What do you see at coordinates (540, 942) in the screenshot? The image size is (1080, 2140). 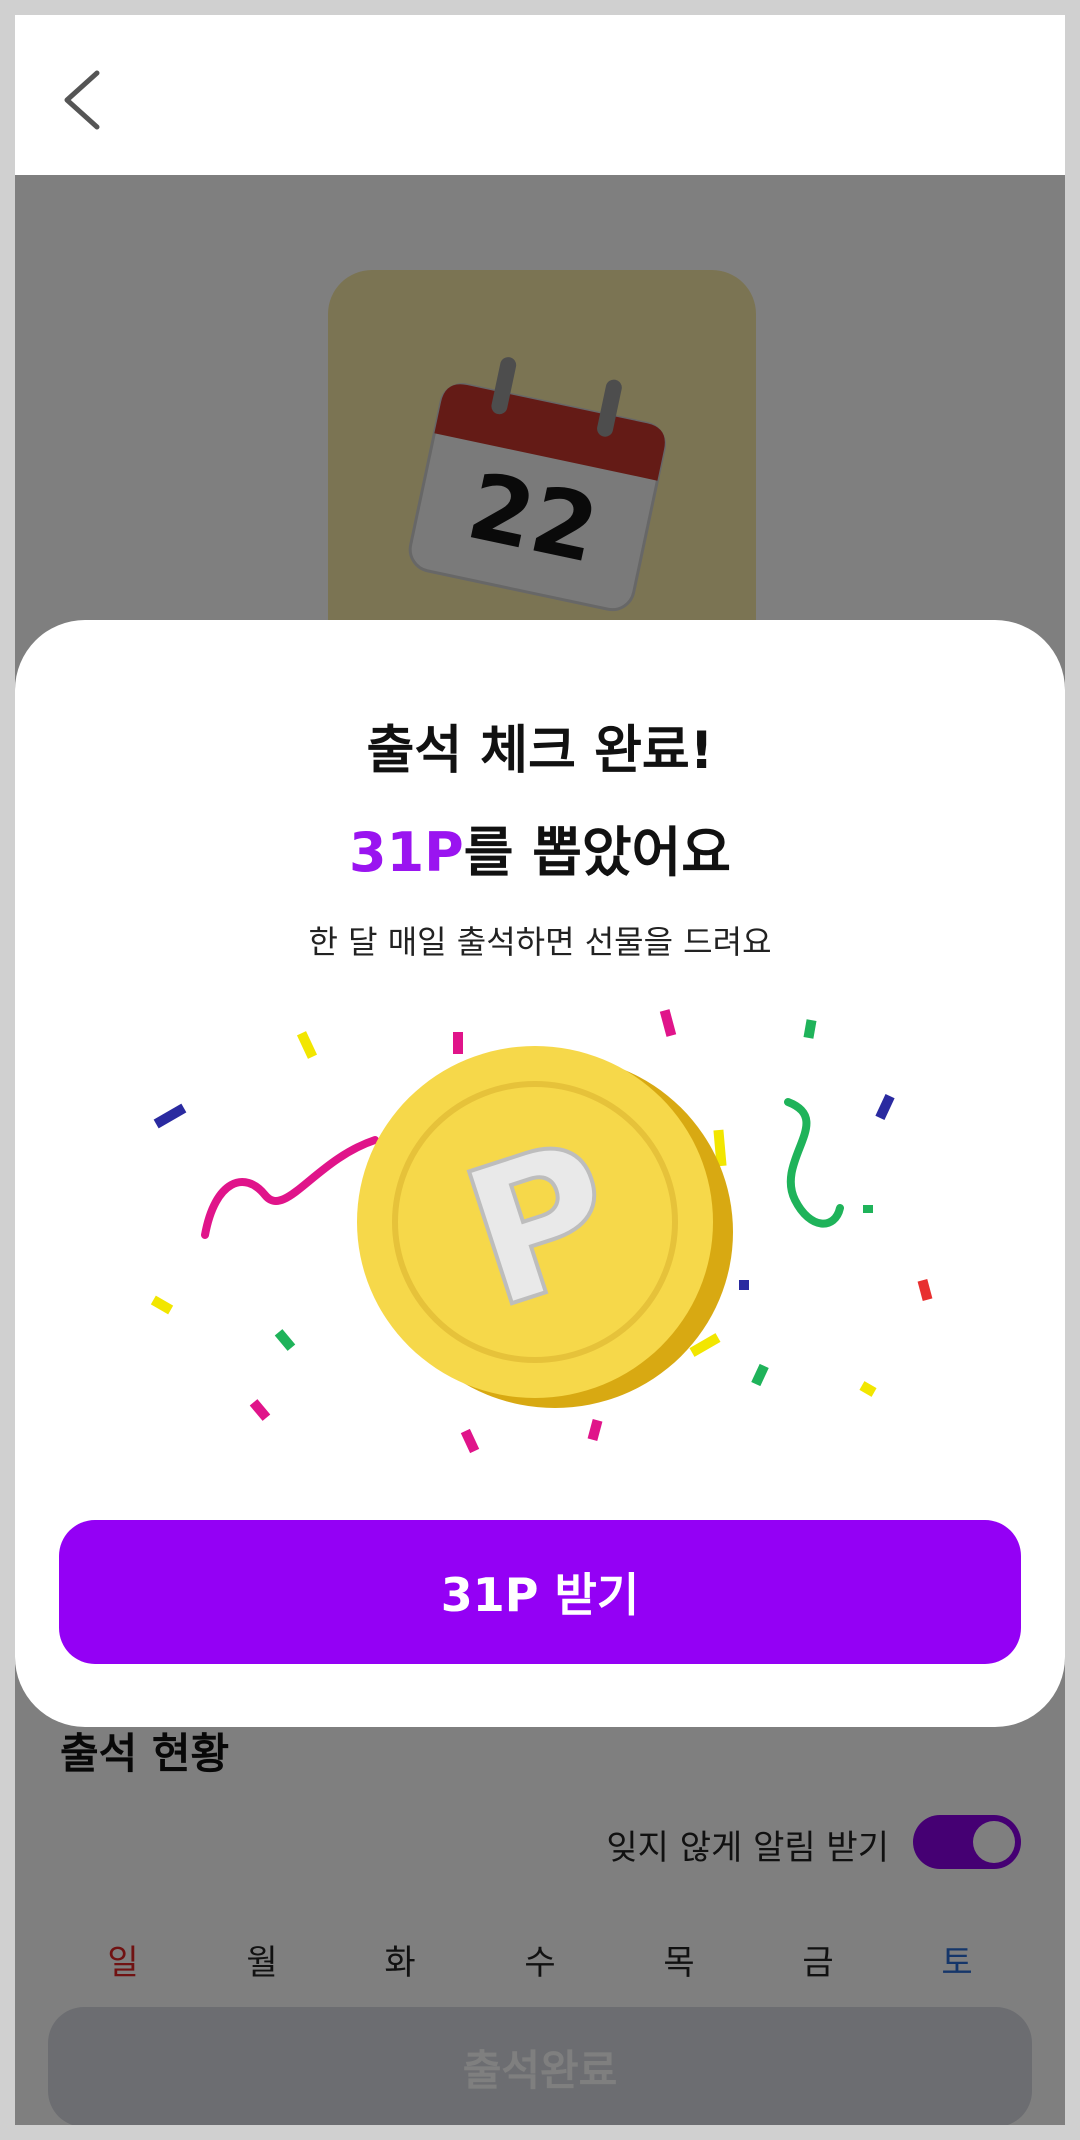 I see `modal-description: 한 달 매일 출석하면 선물을 드려요` at bounding box center [540, 942].